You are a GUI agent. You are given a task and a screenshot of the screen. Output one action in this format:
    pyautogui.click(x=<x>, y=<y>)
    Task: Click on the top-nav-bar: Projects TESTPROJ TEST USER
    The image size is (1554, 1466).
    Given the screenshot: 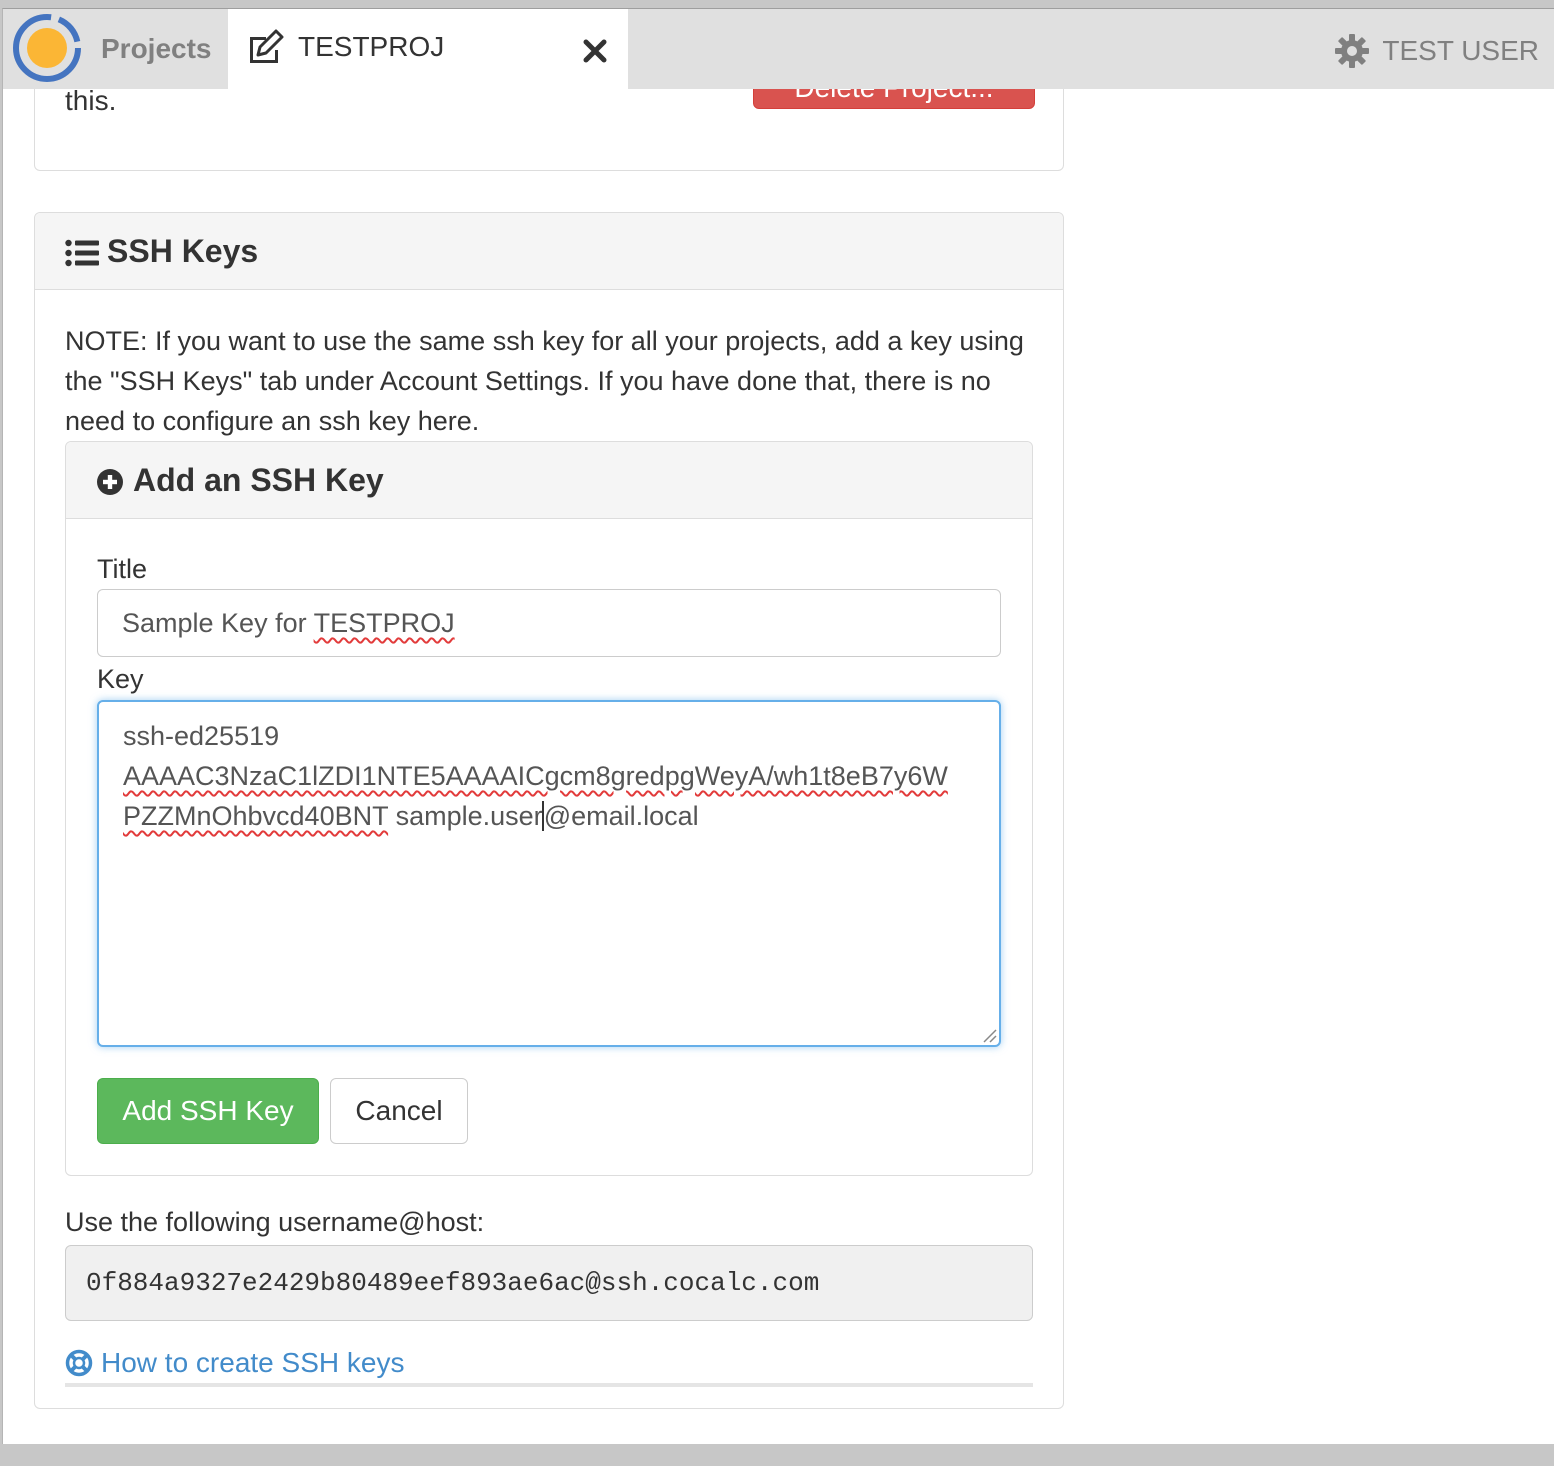 What is the action you would take?
    pyautogui.click(x=778, y=49)
    